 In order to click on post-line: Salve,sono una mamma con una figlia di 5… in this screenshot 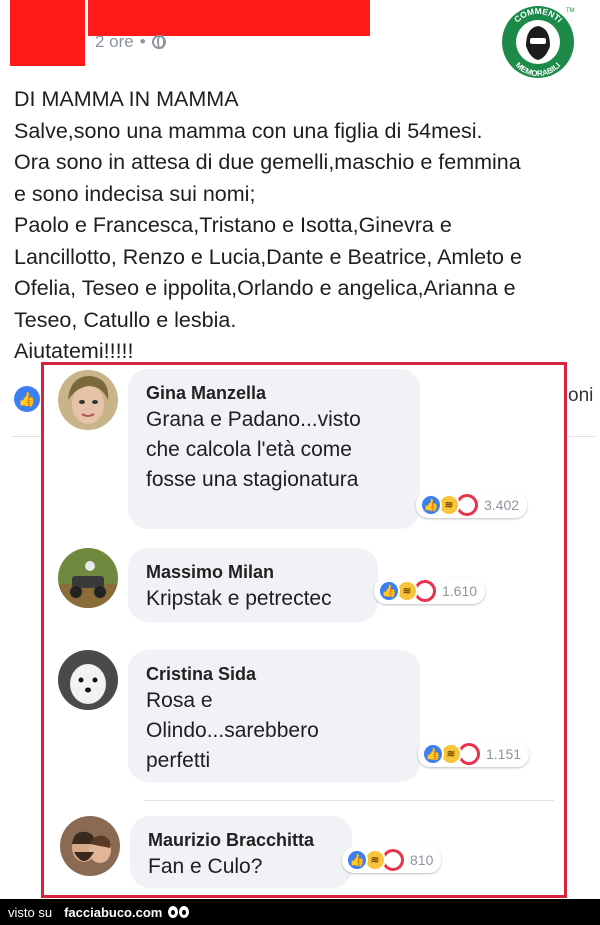, I will do `click(248, 130)`.